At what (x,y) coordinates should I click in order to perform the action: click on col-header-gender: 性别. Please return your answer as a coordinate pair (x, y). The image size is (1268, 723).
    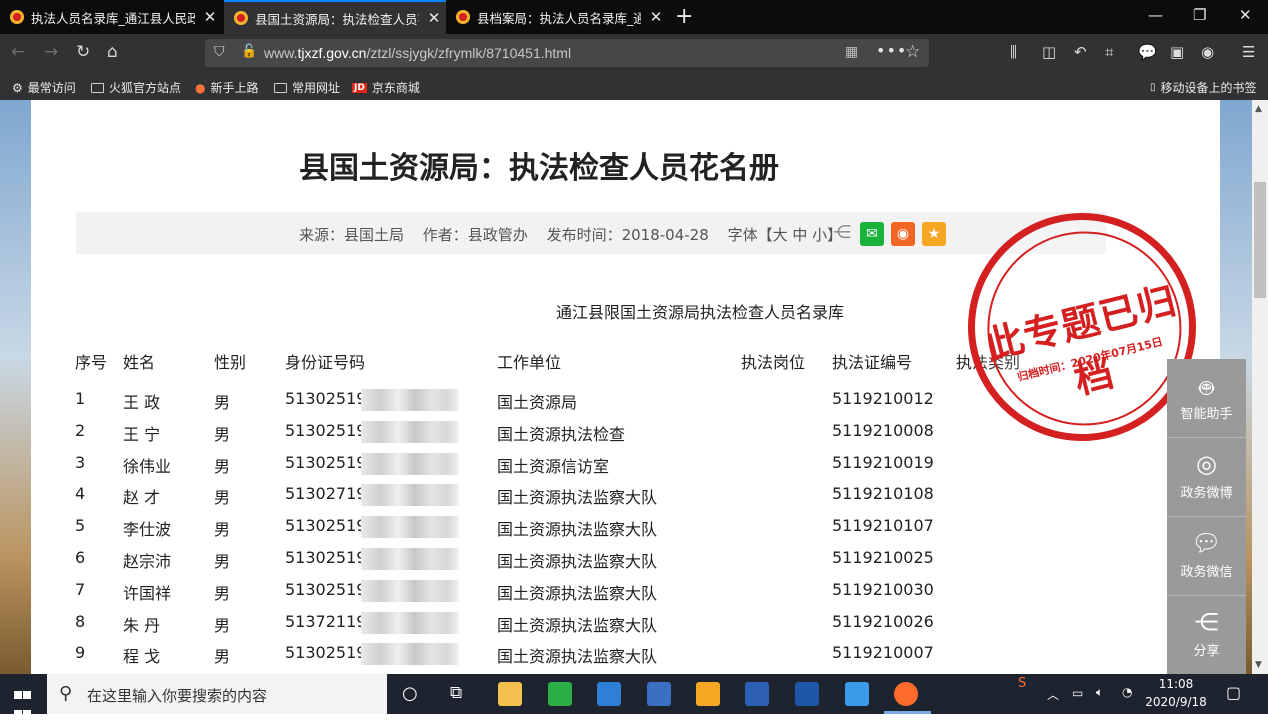
    Looking at the image, I should click on (230, 362).